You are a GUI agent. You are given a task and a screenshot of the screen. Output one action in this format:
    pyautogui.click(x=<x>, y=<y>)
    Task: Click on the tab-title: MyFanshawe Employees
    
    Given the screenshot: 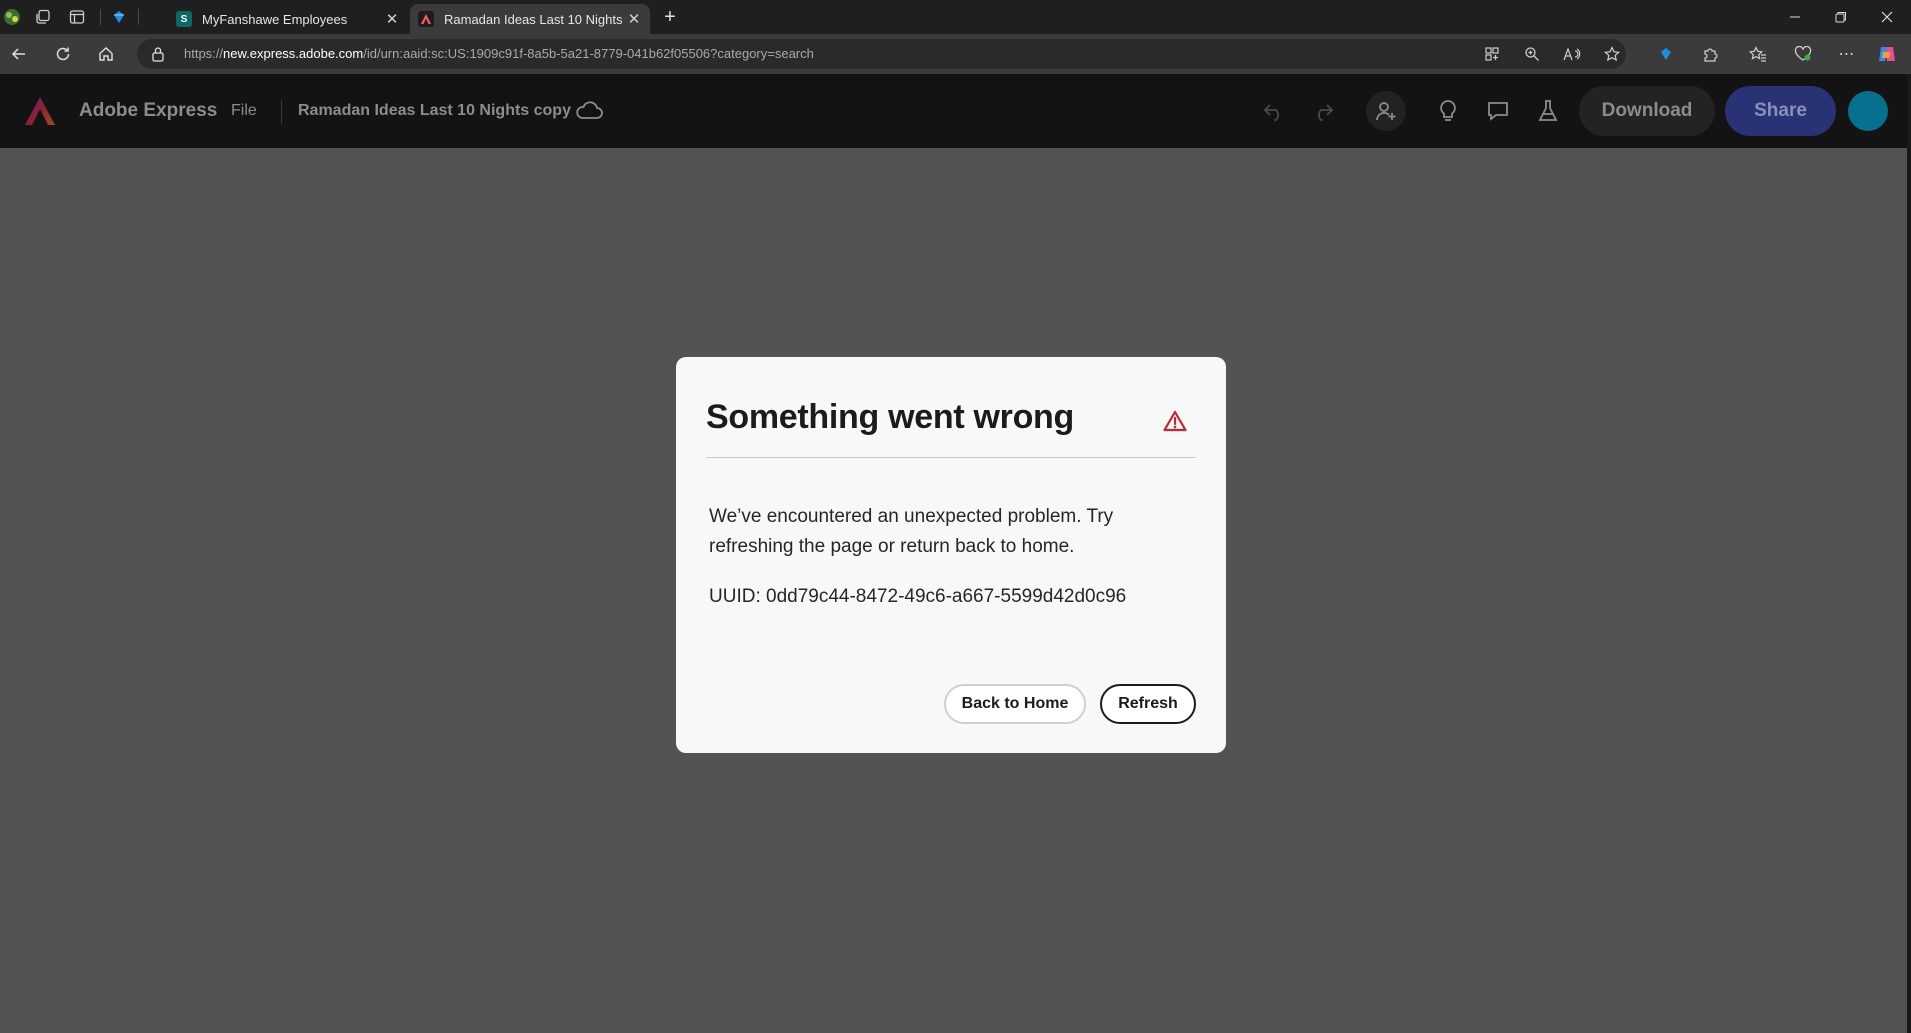 What is the action you would take?
    pyautogui.click(x=275, y=19)
    